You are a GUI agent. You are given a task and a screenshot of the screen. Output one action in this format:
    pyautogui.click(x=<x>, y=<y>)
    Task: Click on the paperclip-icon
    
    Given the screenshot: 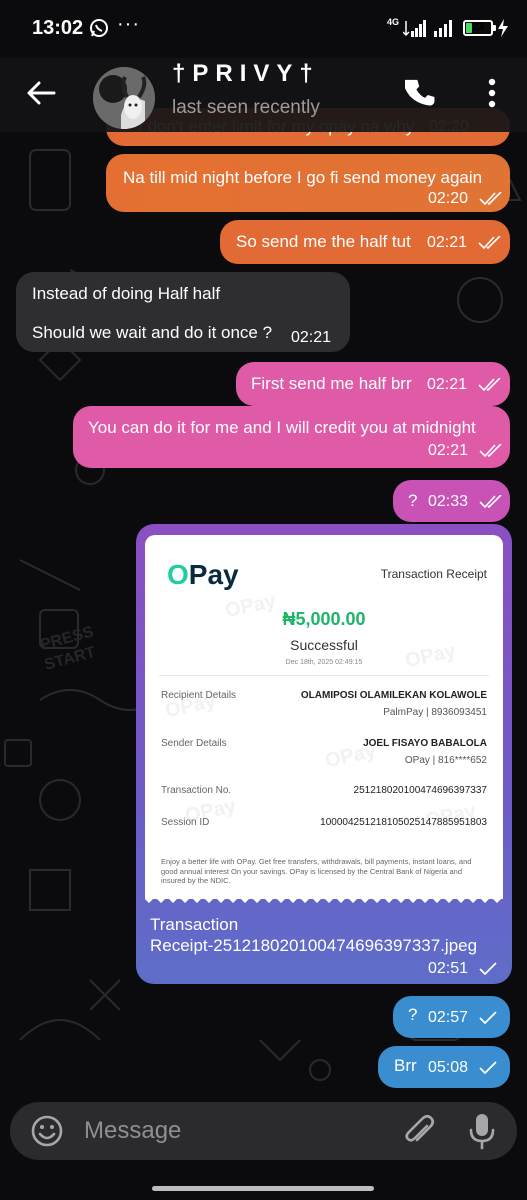 What is the action you would take?
    pyautogui.click(x=419, y=1131)
    